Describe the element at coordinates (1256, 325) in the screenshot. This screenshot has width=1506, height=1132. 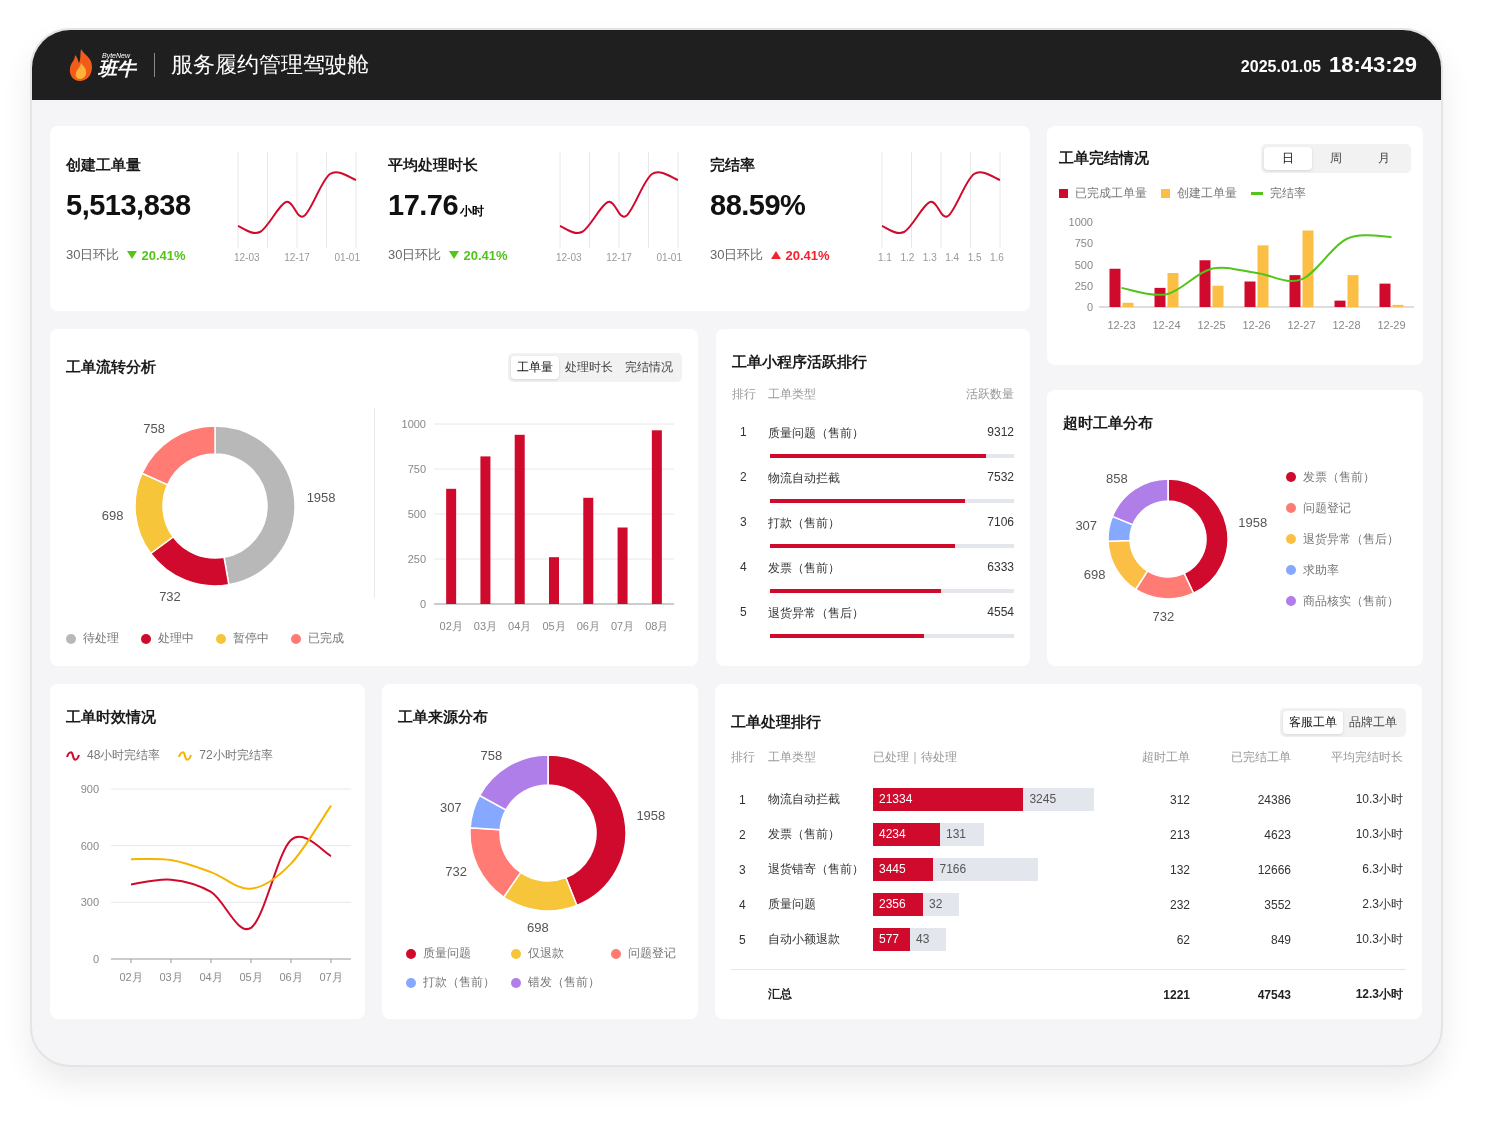
I see `axis-label: 12-26` at that location.